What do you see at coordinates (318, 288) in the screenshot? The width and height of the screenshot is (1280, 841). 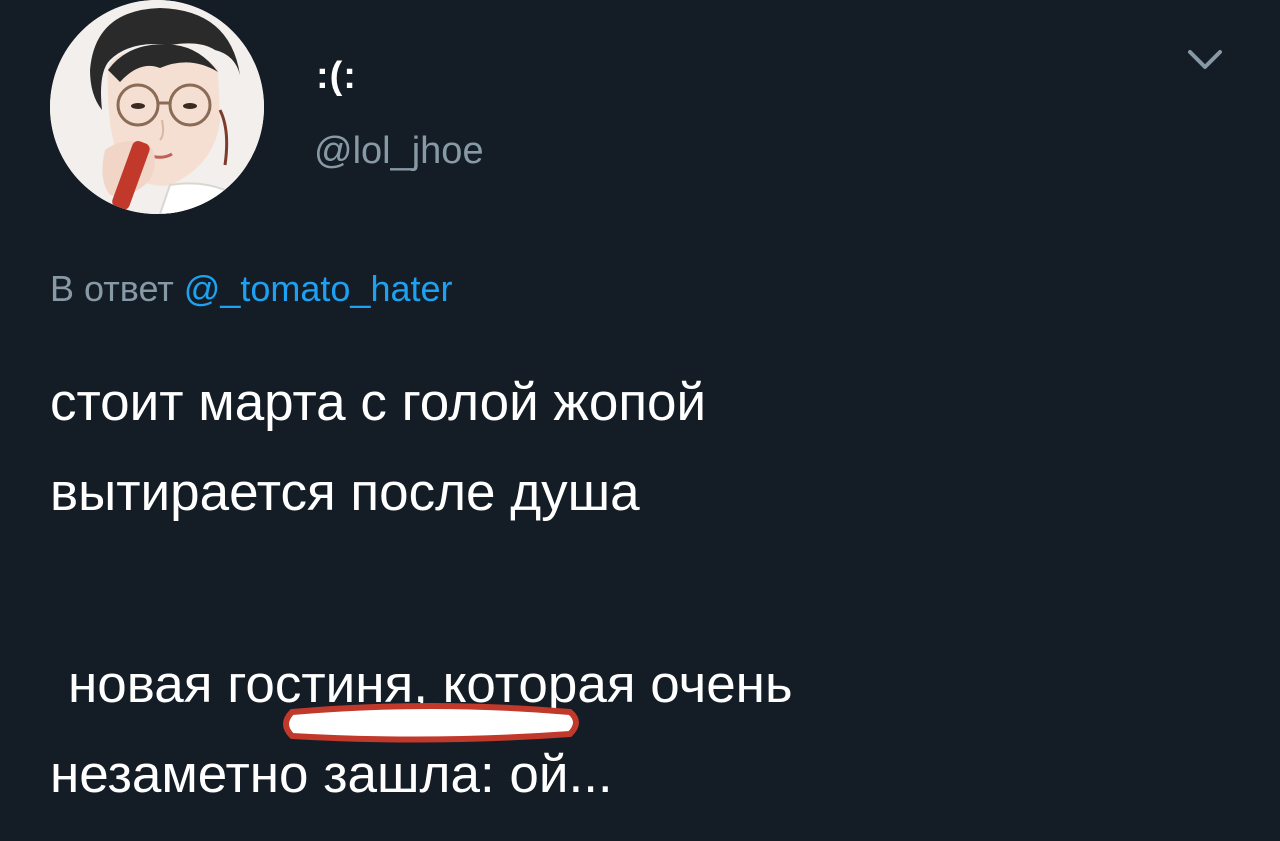 I see `reply-mention-link: @_tomato_hater` at bounding box center [318, 288].